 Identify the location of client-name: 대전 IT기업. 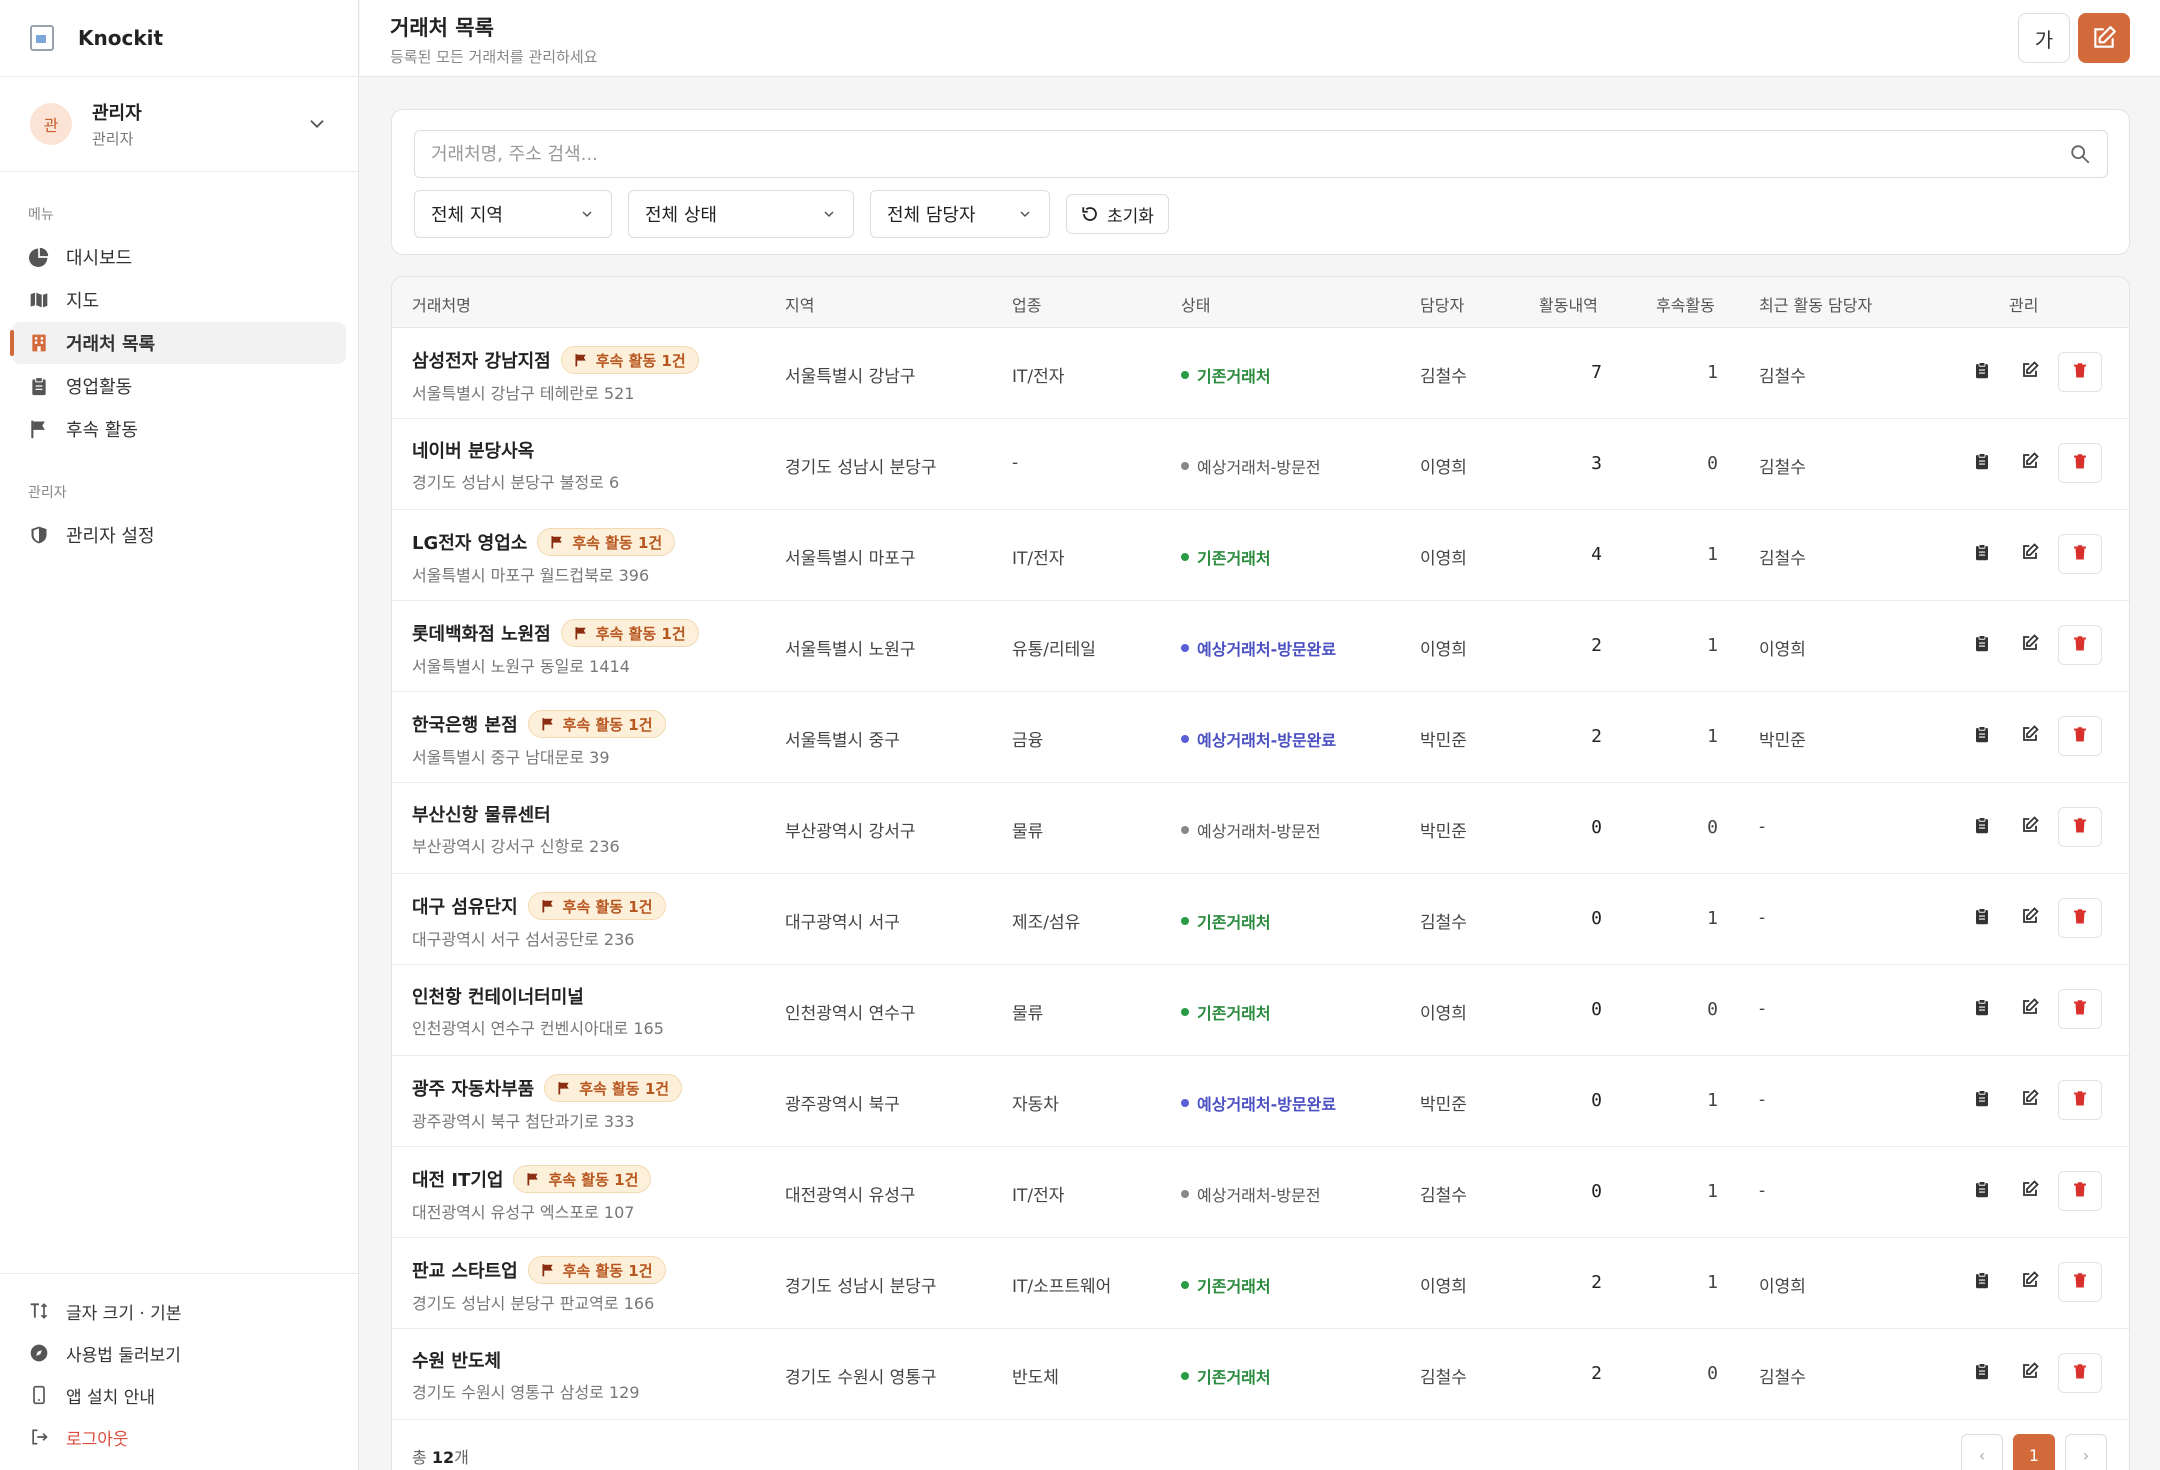
(457, 1179).